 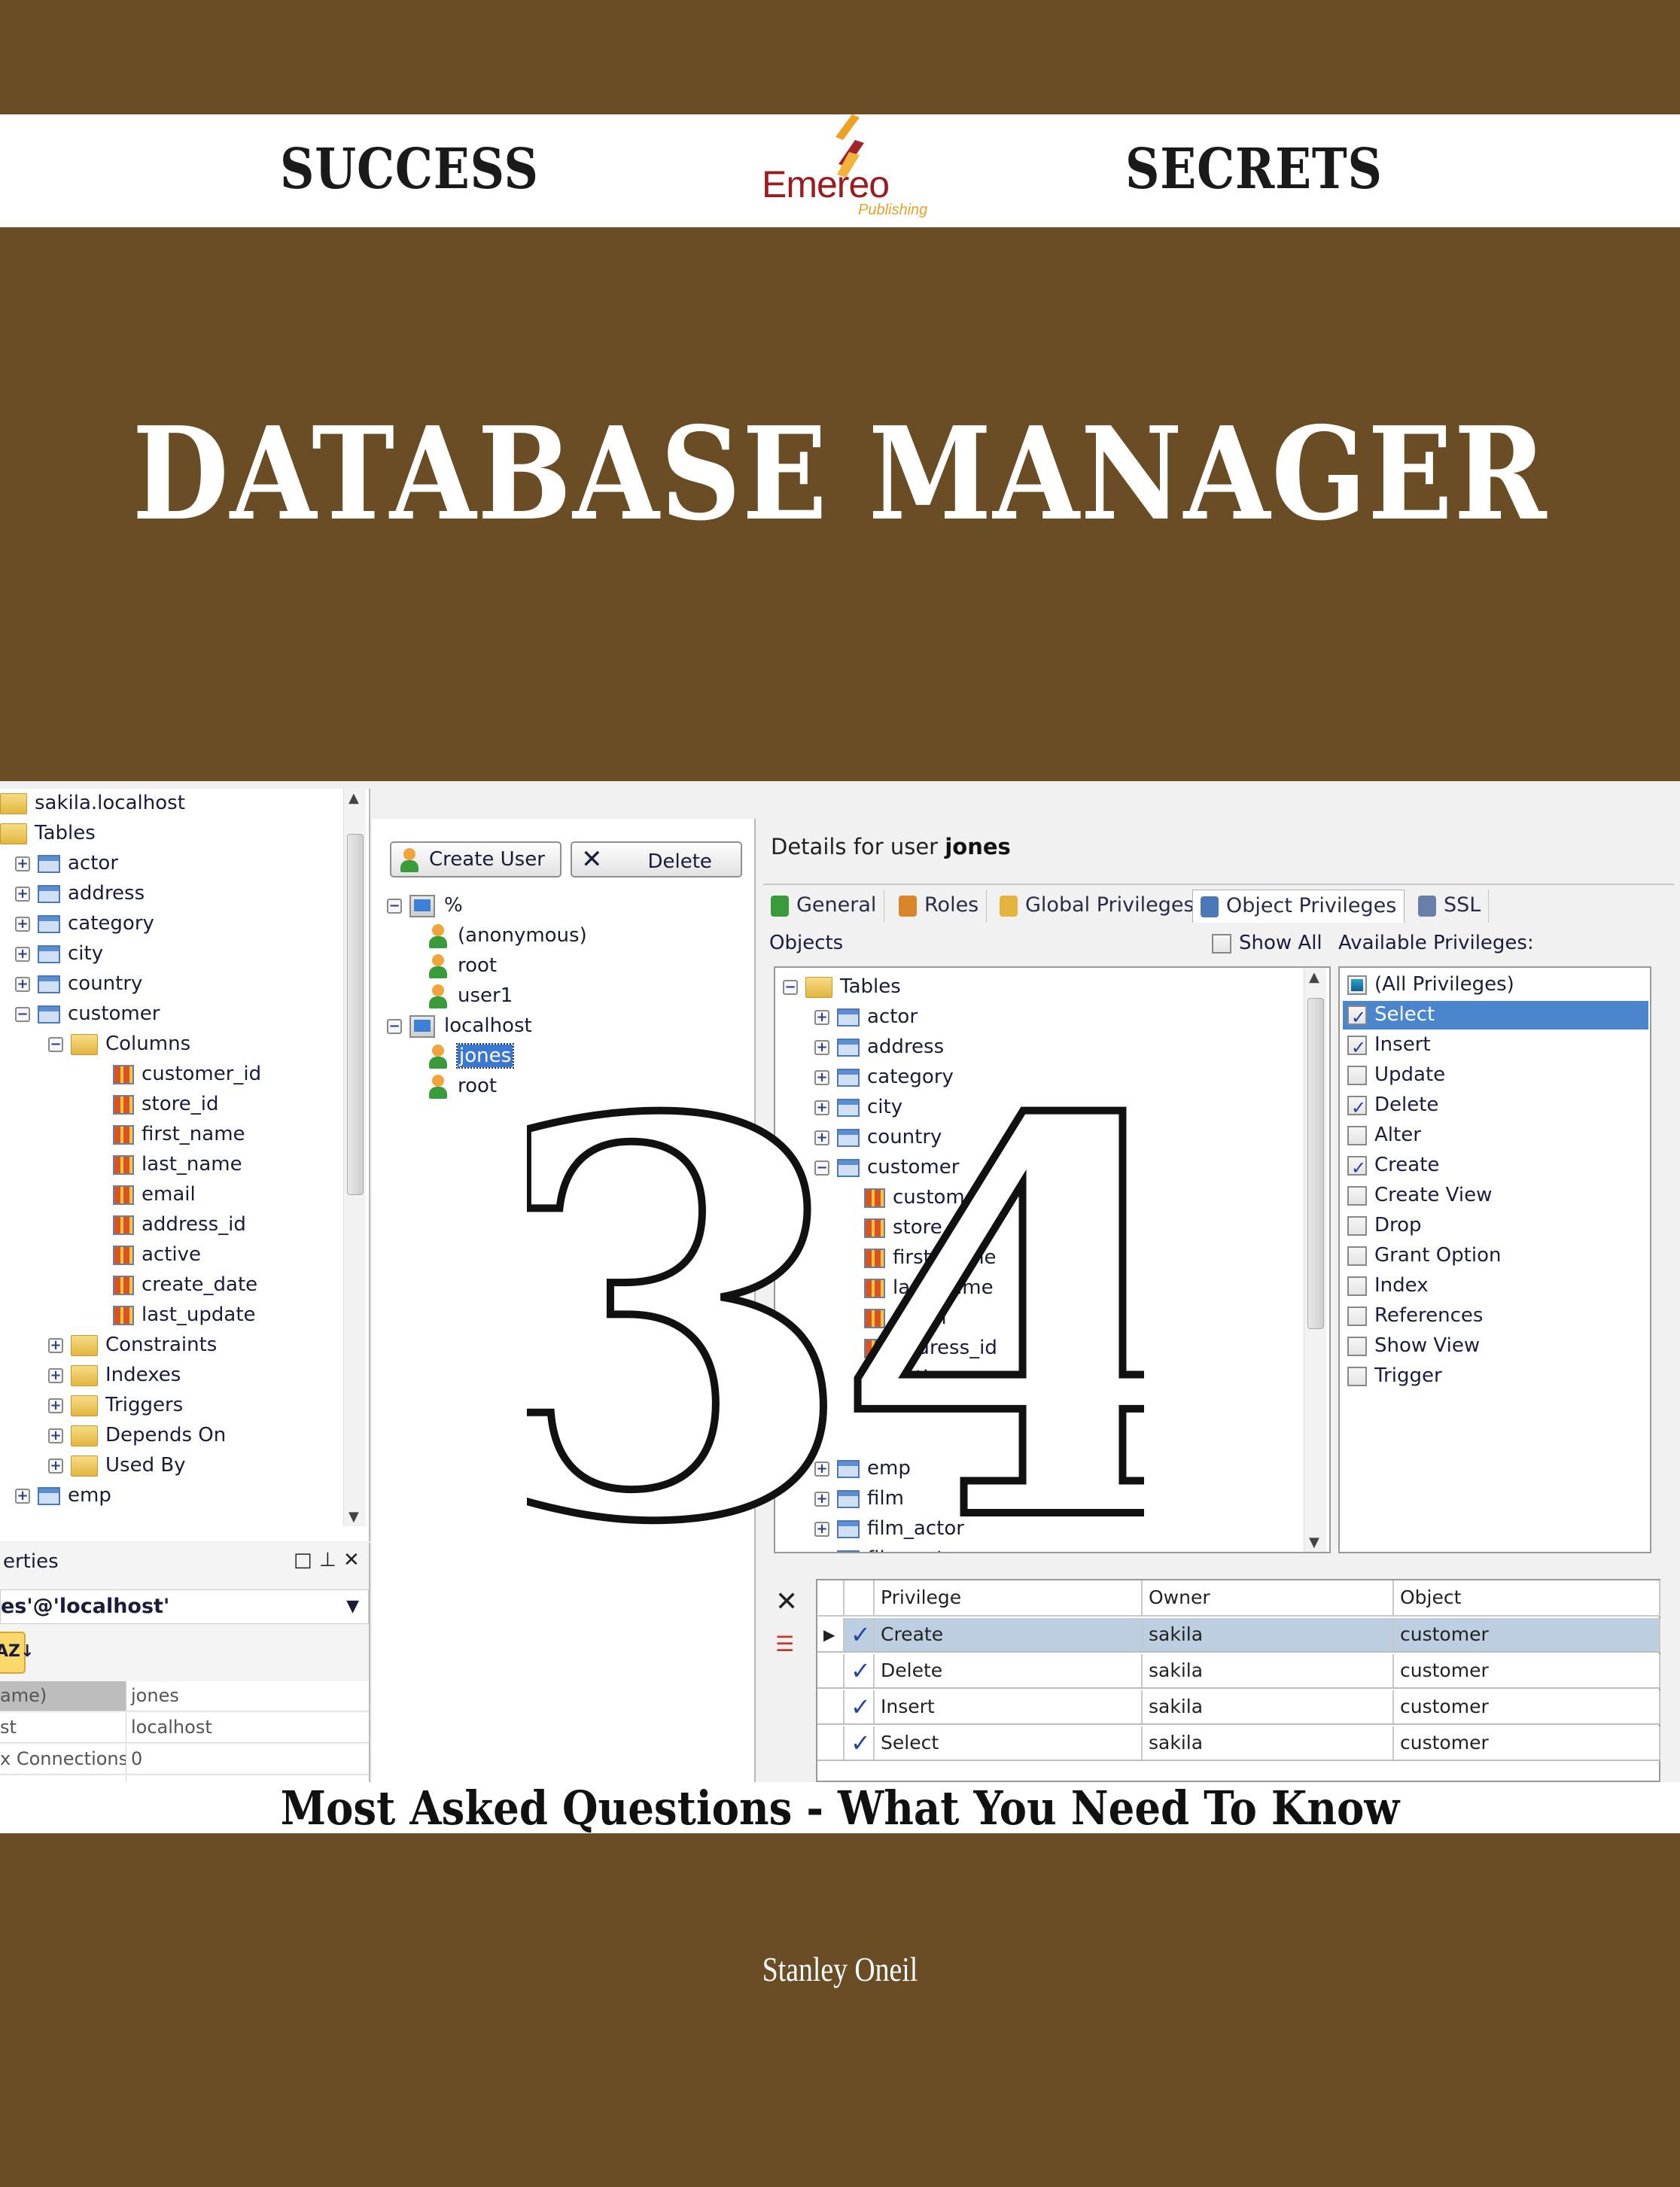 What do you see at coordinates (119, 1044) in the screenshot?
I see `tree-columns-folder: − Columns` at bounding box center [119, 1044].